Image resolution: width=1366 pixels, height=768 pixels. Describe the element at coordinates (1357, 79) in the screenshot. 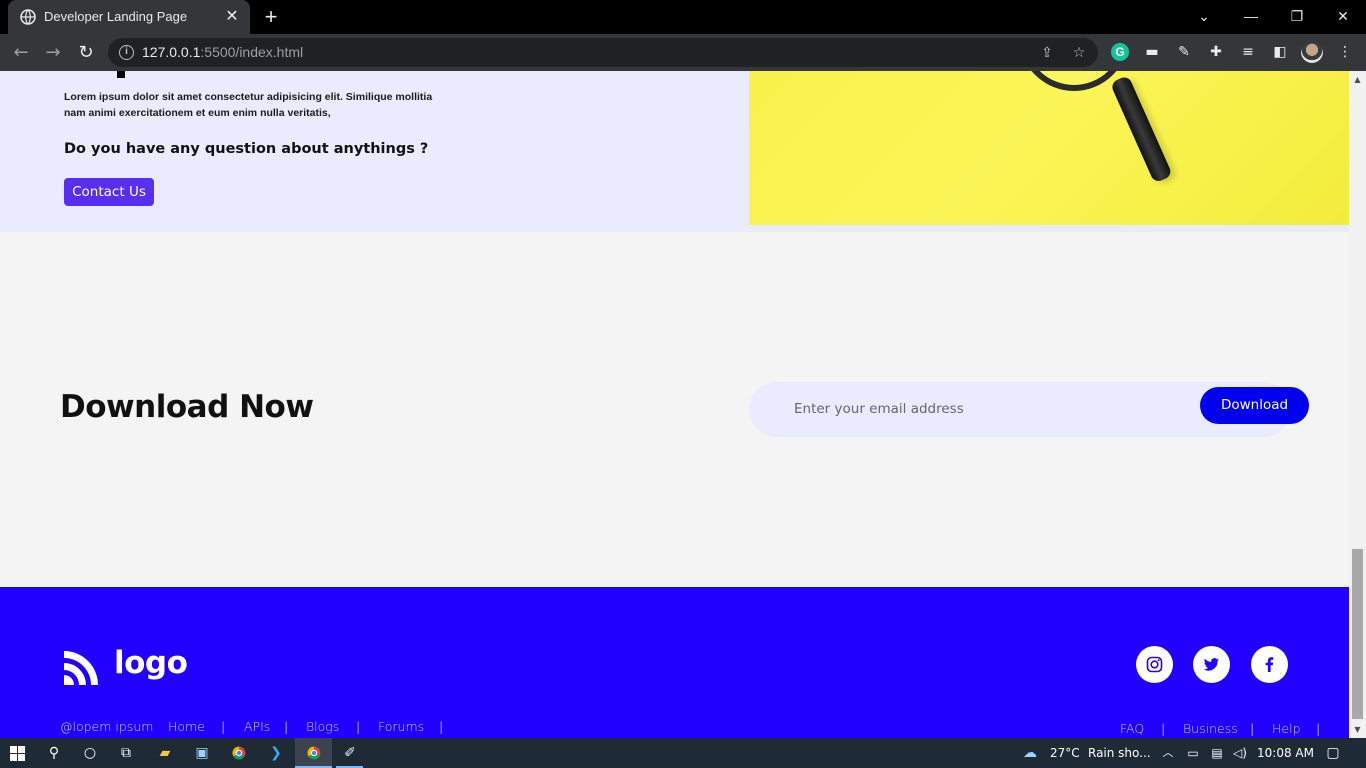

I see `scroll-up-icon: ▲` at that location.